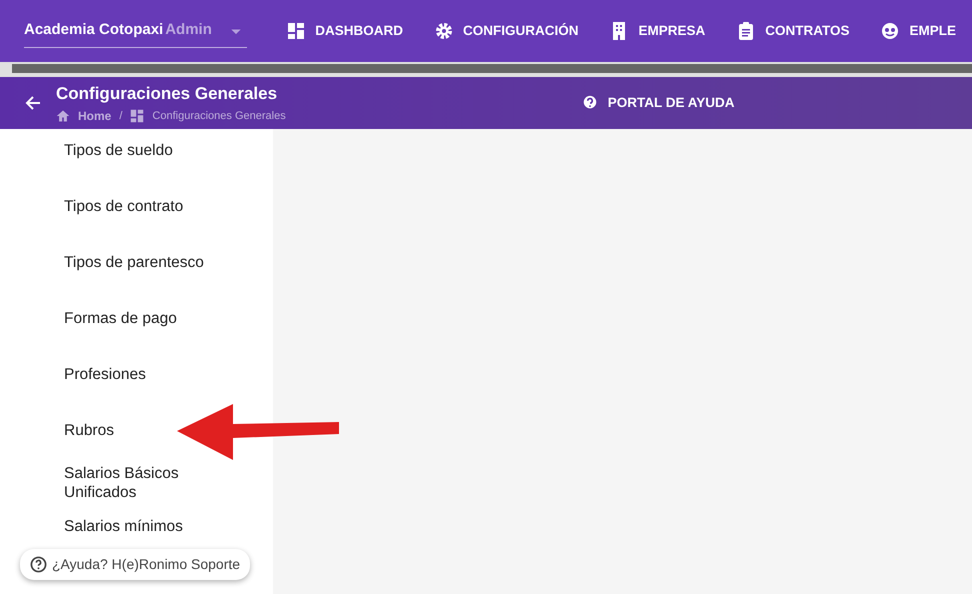  I want to click on select-value: Academia Cotopaxi, so click(94, 30).